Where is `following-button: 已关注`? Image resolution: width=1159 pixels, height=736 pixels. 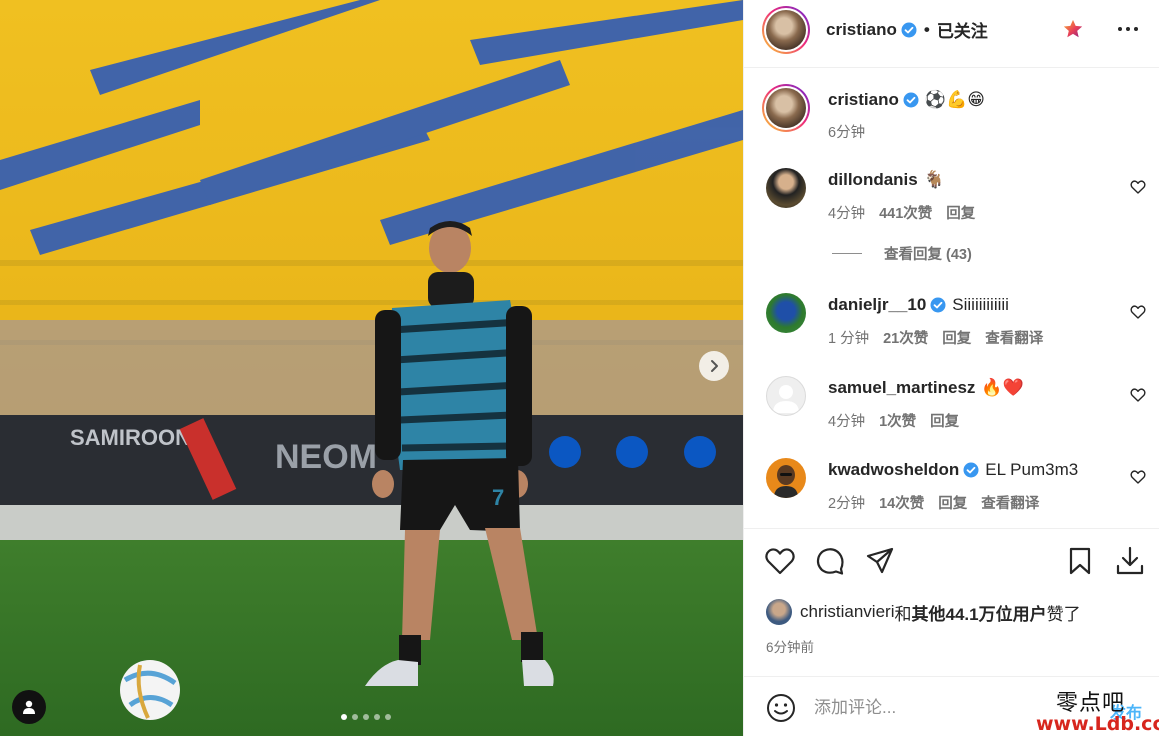 following-button: 已关注 is located at coordinates (962, 29).